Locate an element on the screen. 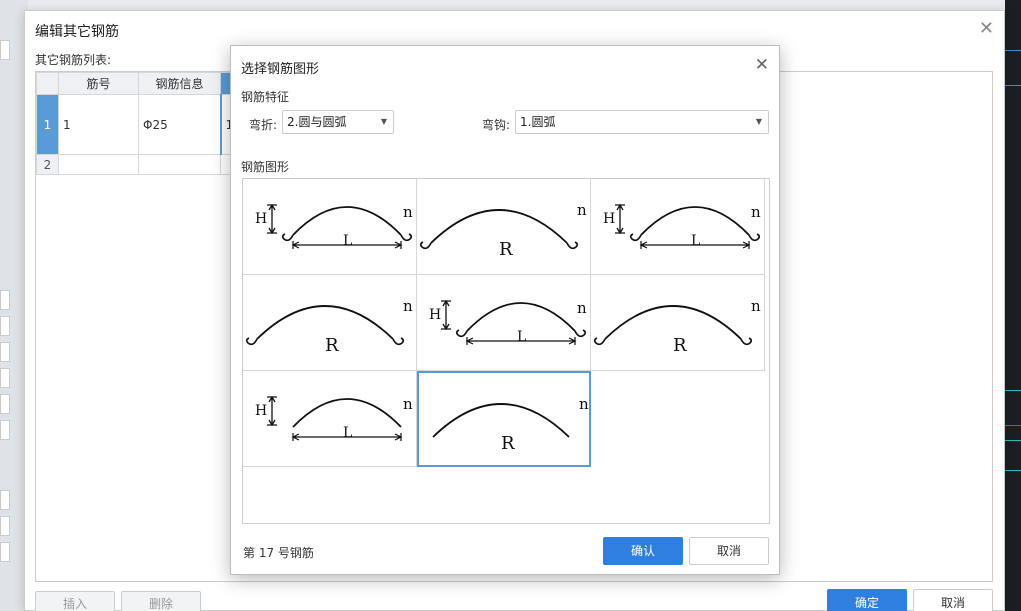  column-header-bar-info: 钢筋信息 is located at coordinates (179, 83).